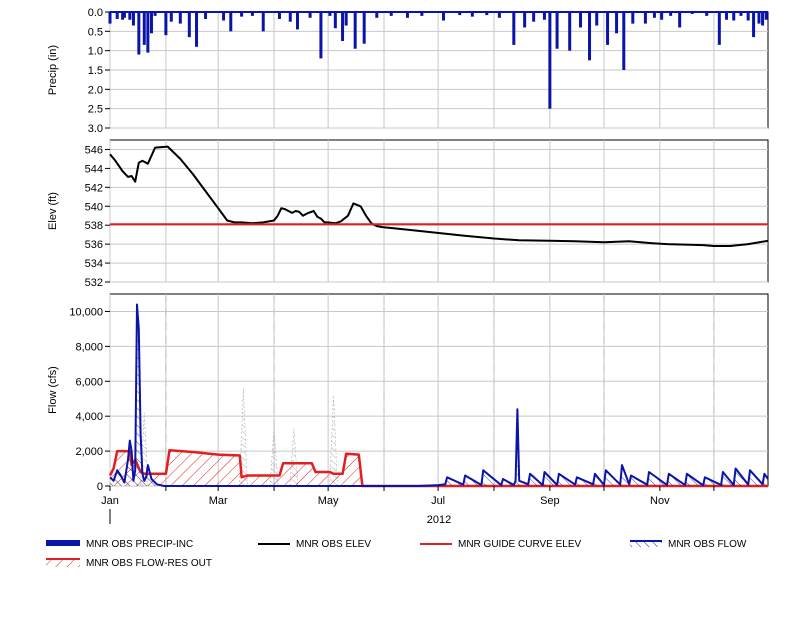 This screenshot has height=632, width=800. What do you see at coordinates (328, 501) in the screenshot?
I see `x-tick-label: May` at bounding box center [328, 501].